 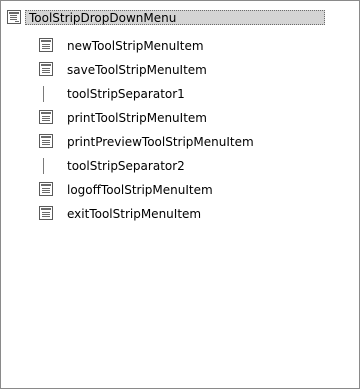 What do you see at coordinates (14, 17) in the screenshot?
I see `menu-component-icon` at bounding box center [14, 17].